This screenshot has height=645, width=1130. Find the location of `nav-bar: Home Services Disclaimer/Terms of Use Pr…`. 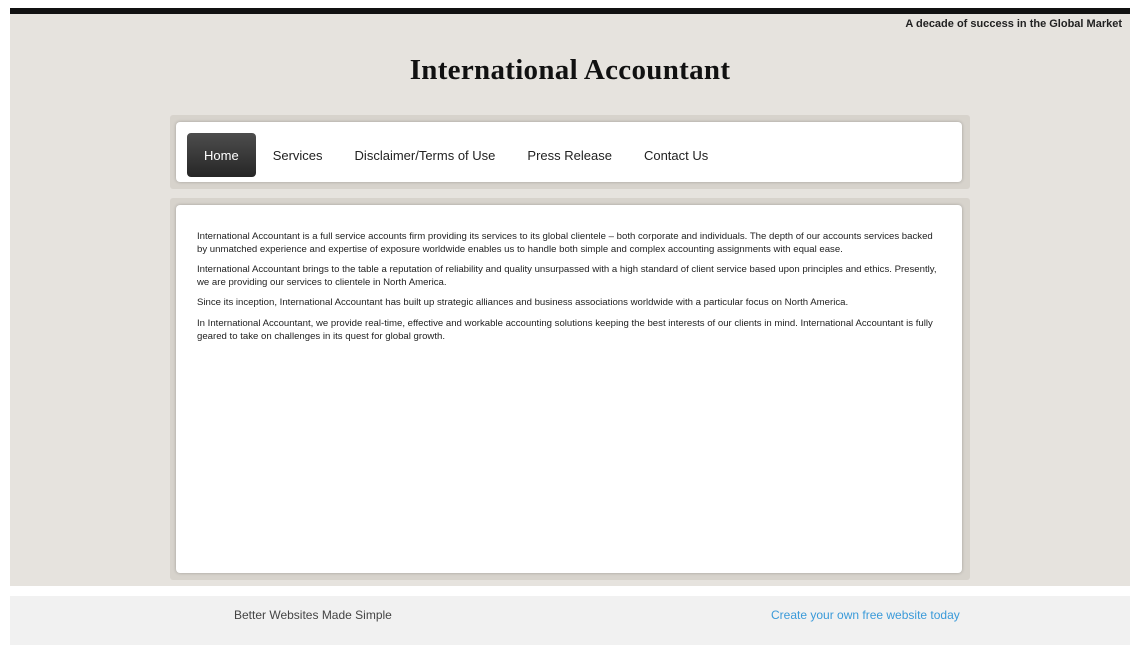

nav-bar: Home Services Disclaimer/Terms of Use Pr… is located at coordinates (569, 152).